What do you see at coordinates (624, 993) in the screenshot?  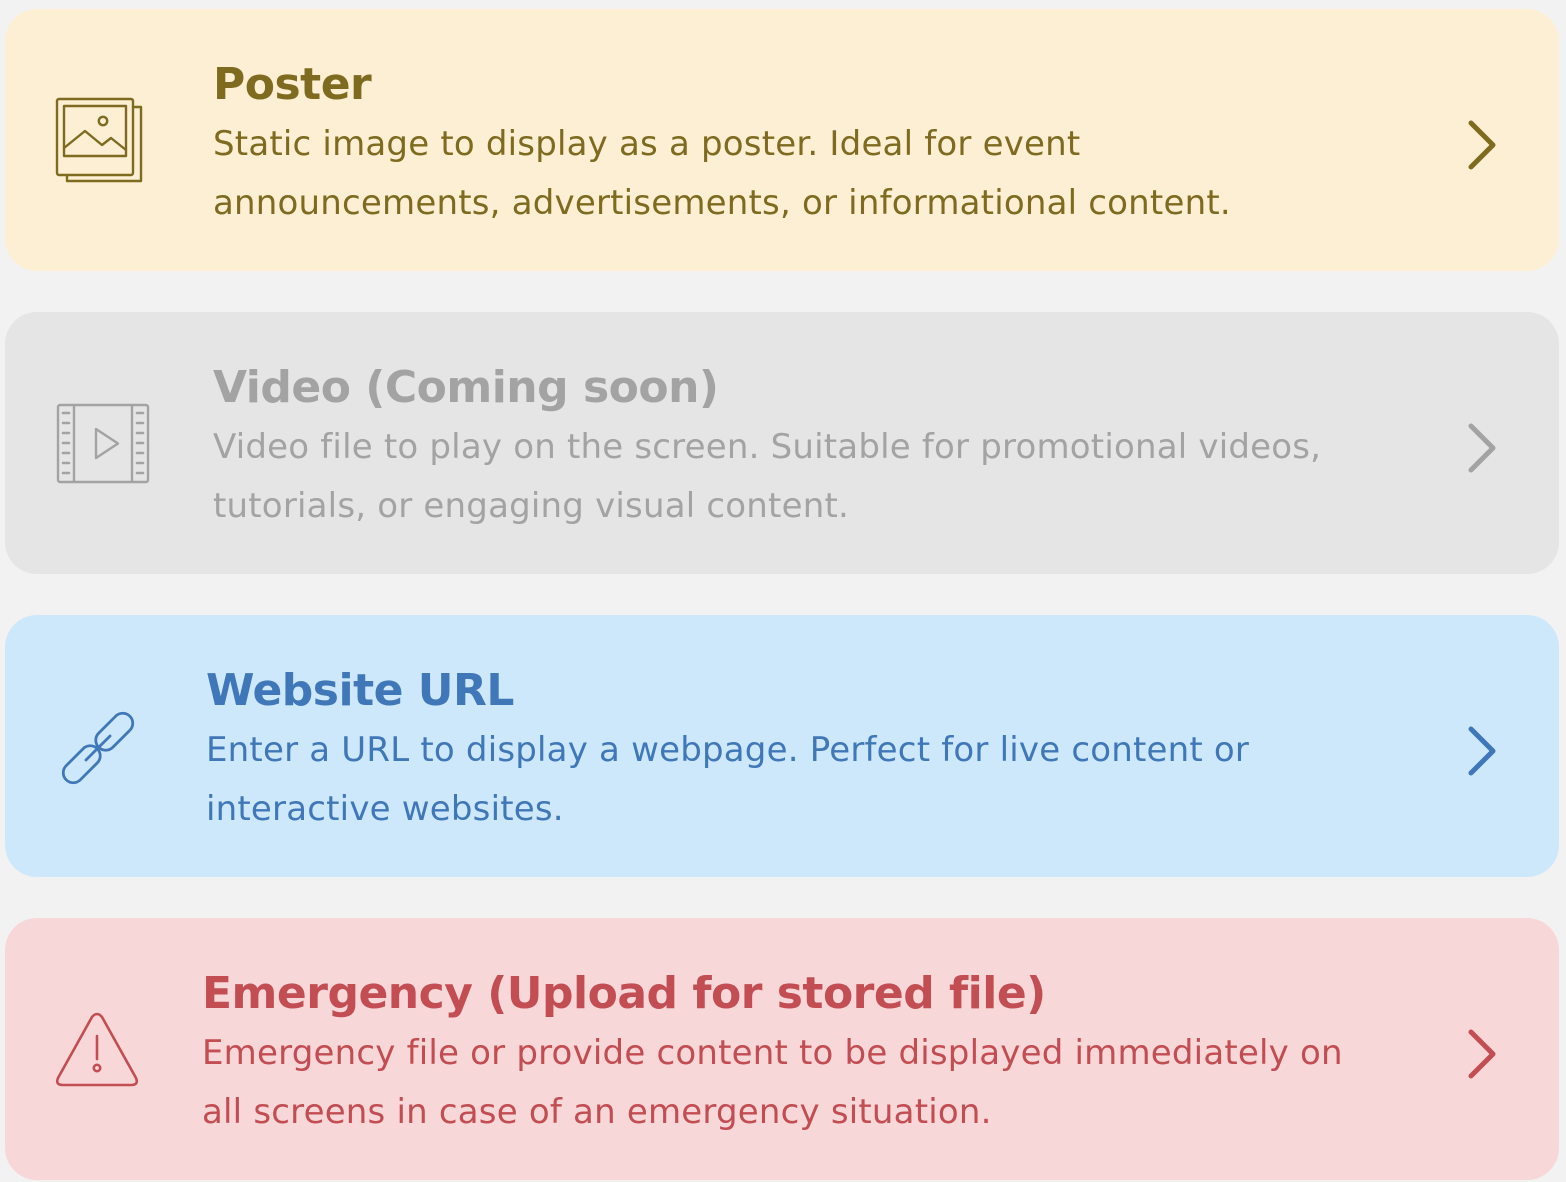 I see `emergency-title: Emergency (Upload for stored file)` at bounding box center [624, 993].